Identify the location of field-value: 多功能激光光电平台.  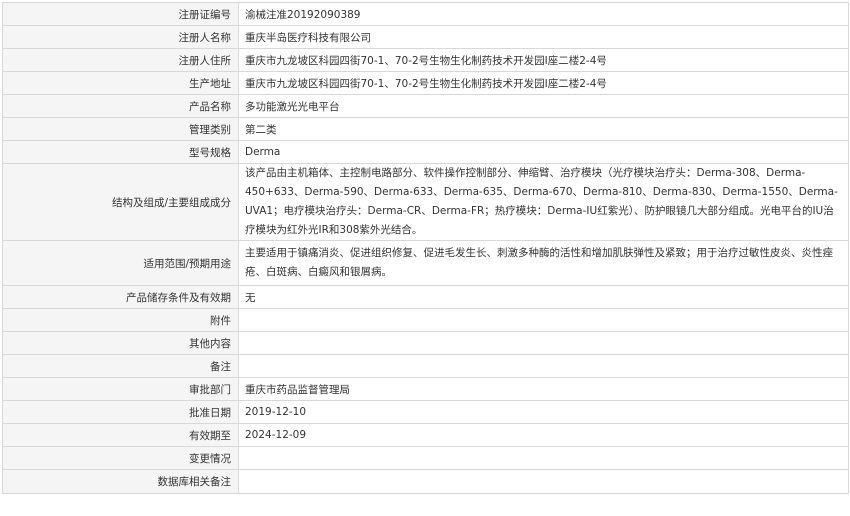
(543, 106).